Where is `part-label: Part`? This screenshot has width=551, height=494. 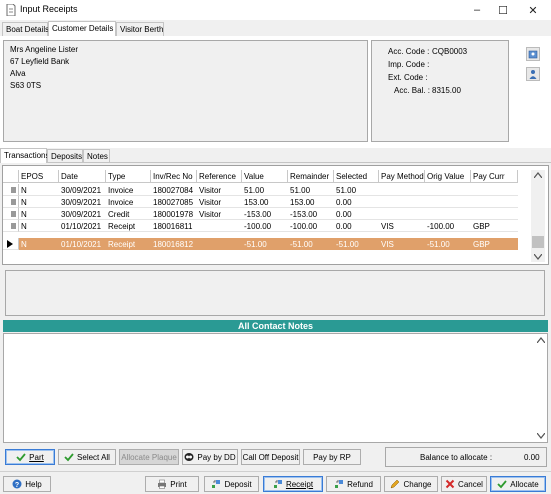 part-label: Part is located at coordinates (36, 457).